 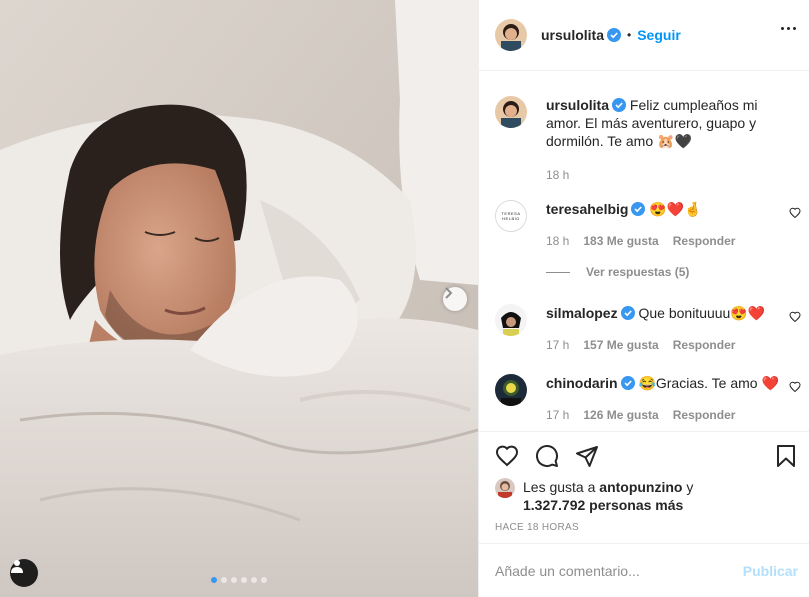 What do you see at coordinates (620, 345) in the screenshot?
I see `comment-likes: 157 Me gusta` at bounding box center [620, 345].